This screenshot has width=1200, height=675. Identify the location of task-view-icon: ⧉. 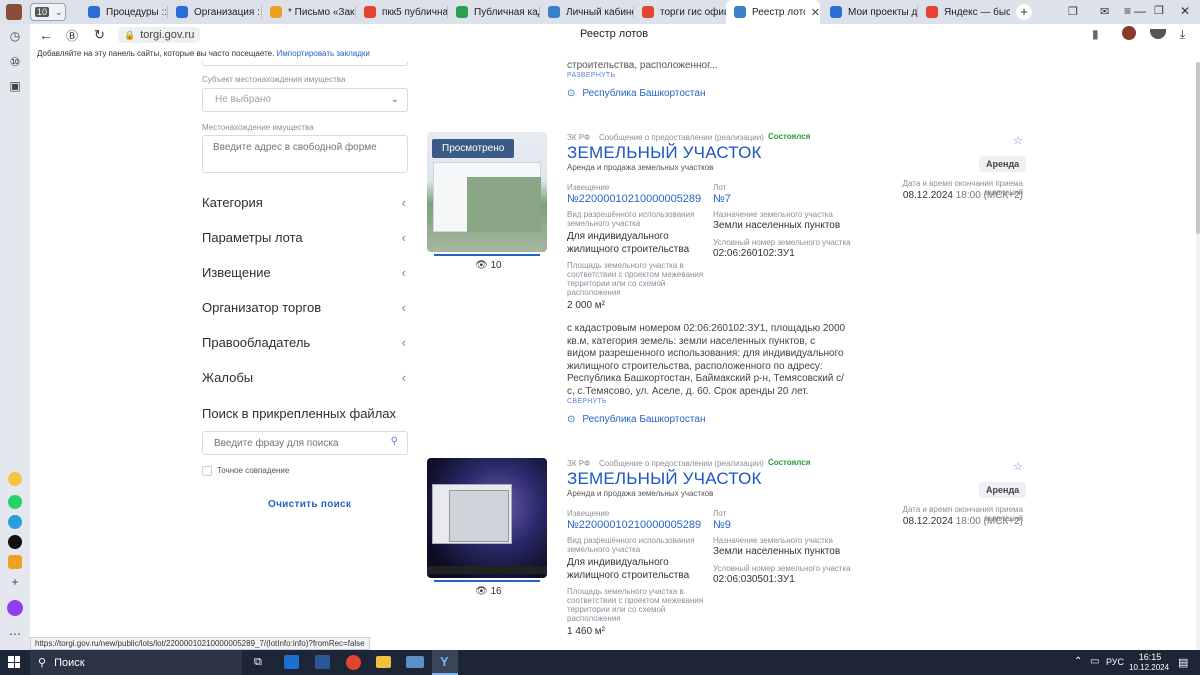
(258, 662).